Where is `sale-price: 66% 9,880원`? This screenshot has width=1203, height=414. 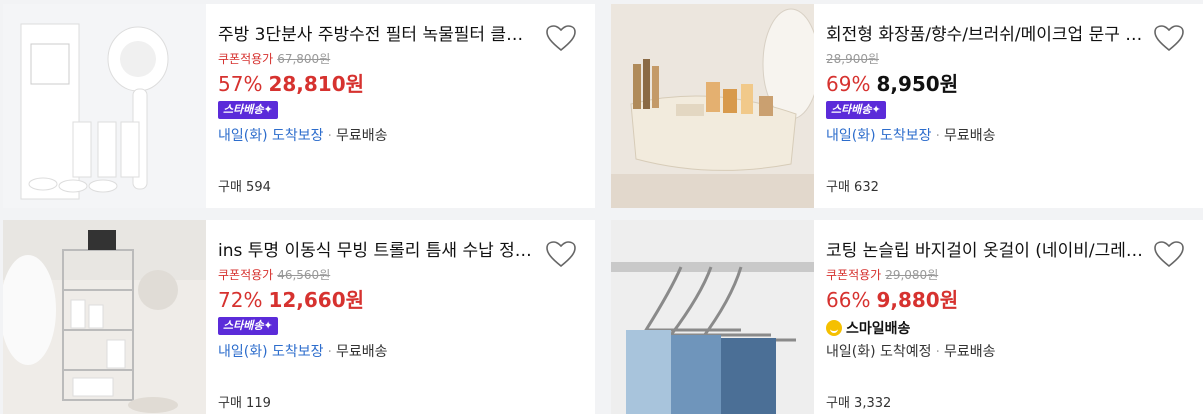 sale-price: 66% 9,880원 is located at coordinates (892, 298).